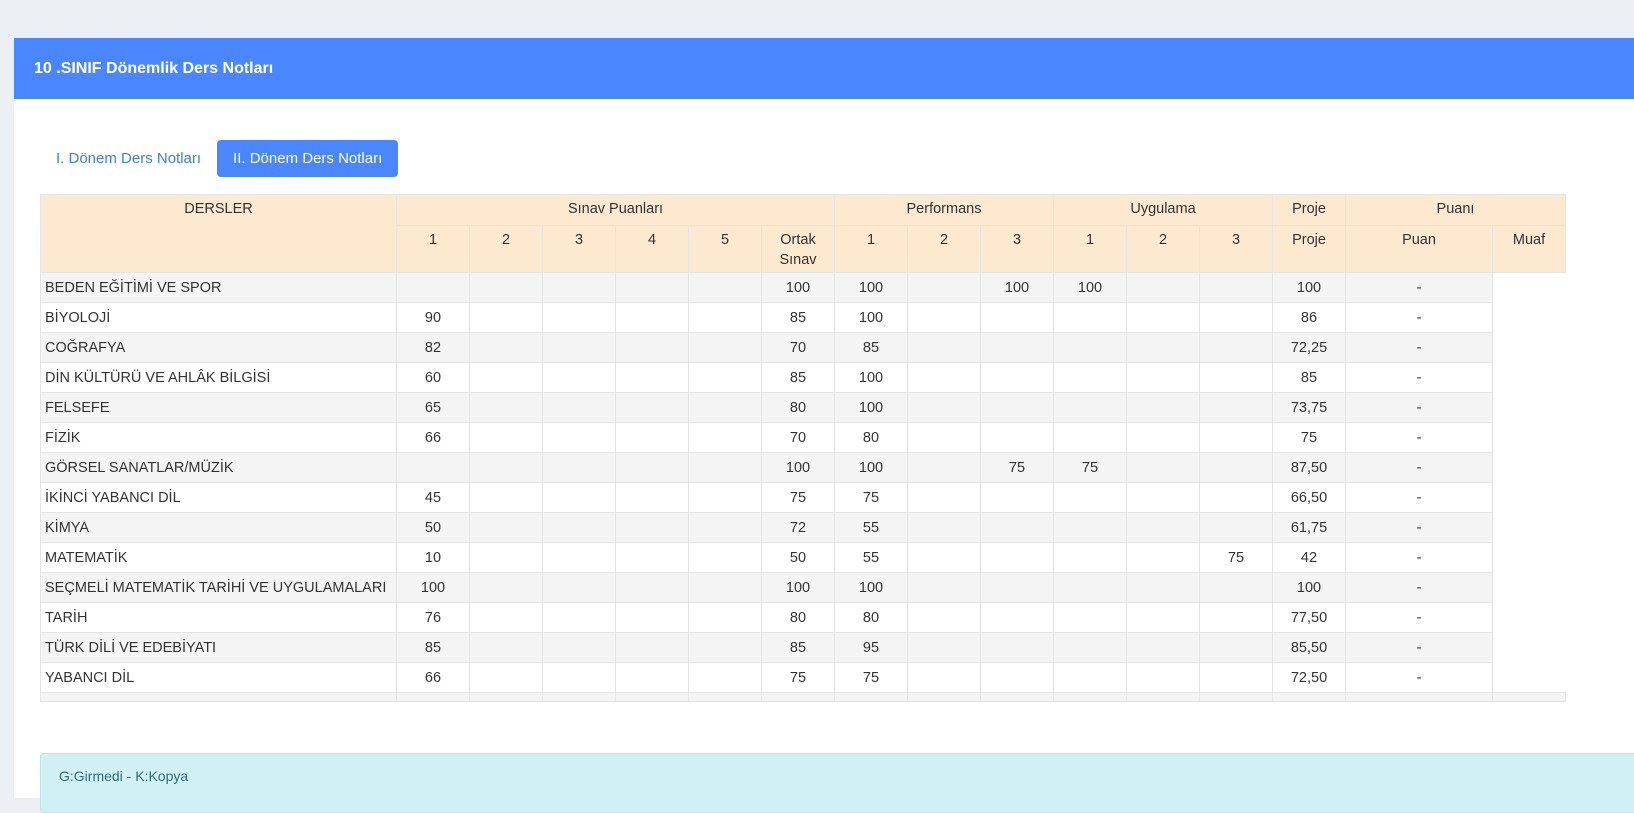 The width and height of the screenshot is (1634, 813). What do you see at coordinates (1309, 677) in the screenshot?
I see `grade-cell: 72,50` at bounding box center [1309, 677].